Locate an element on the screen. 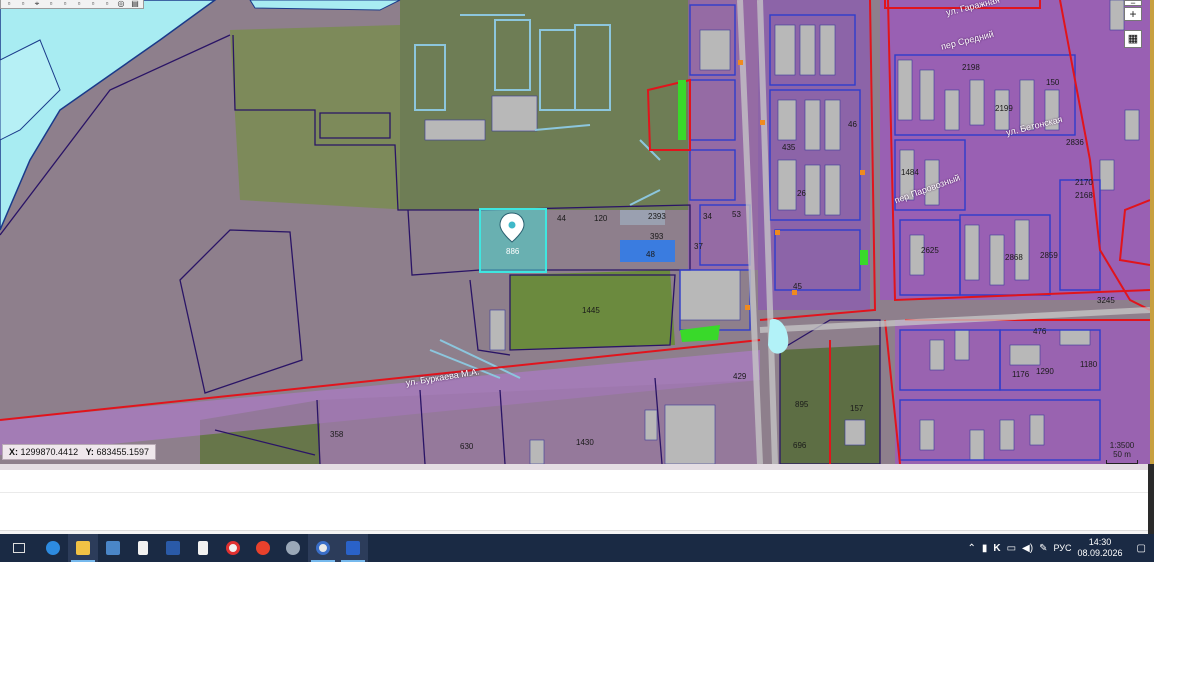 The width and height of the screenshot is (1200, 675). powershell-icon is located at coordinates (173, 548).